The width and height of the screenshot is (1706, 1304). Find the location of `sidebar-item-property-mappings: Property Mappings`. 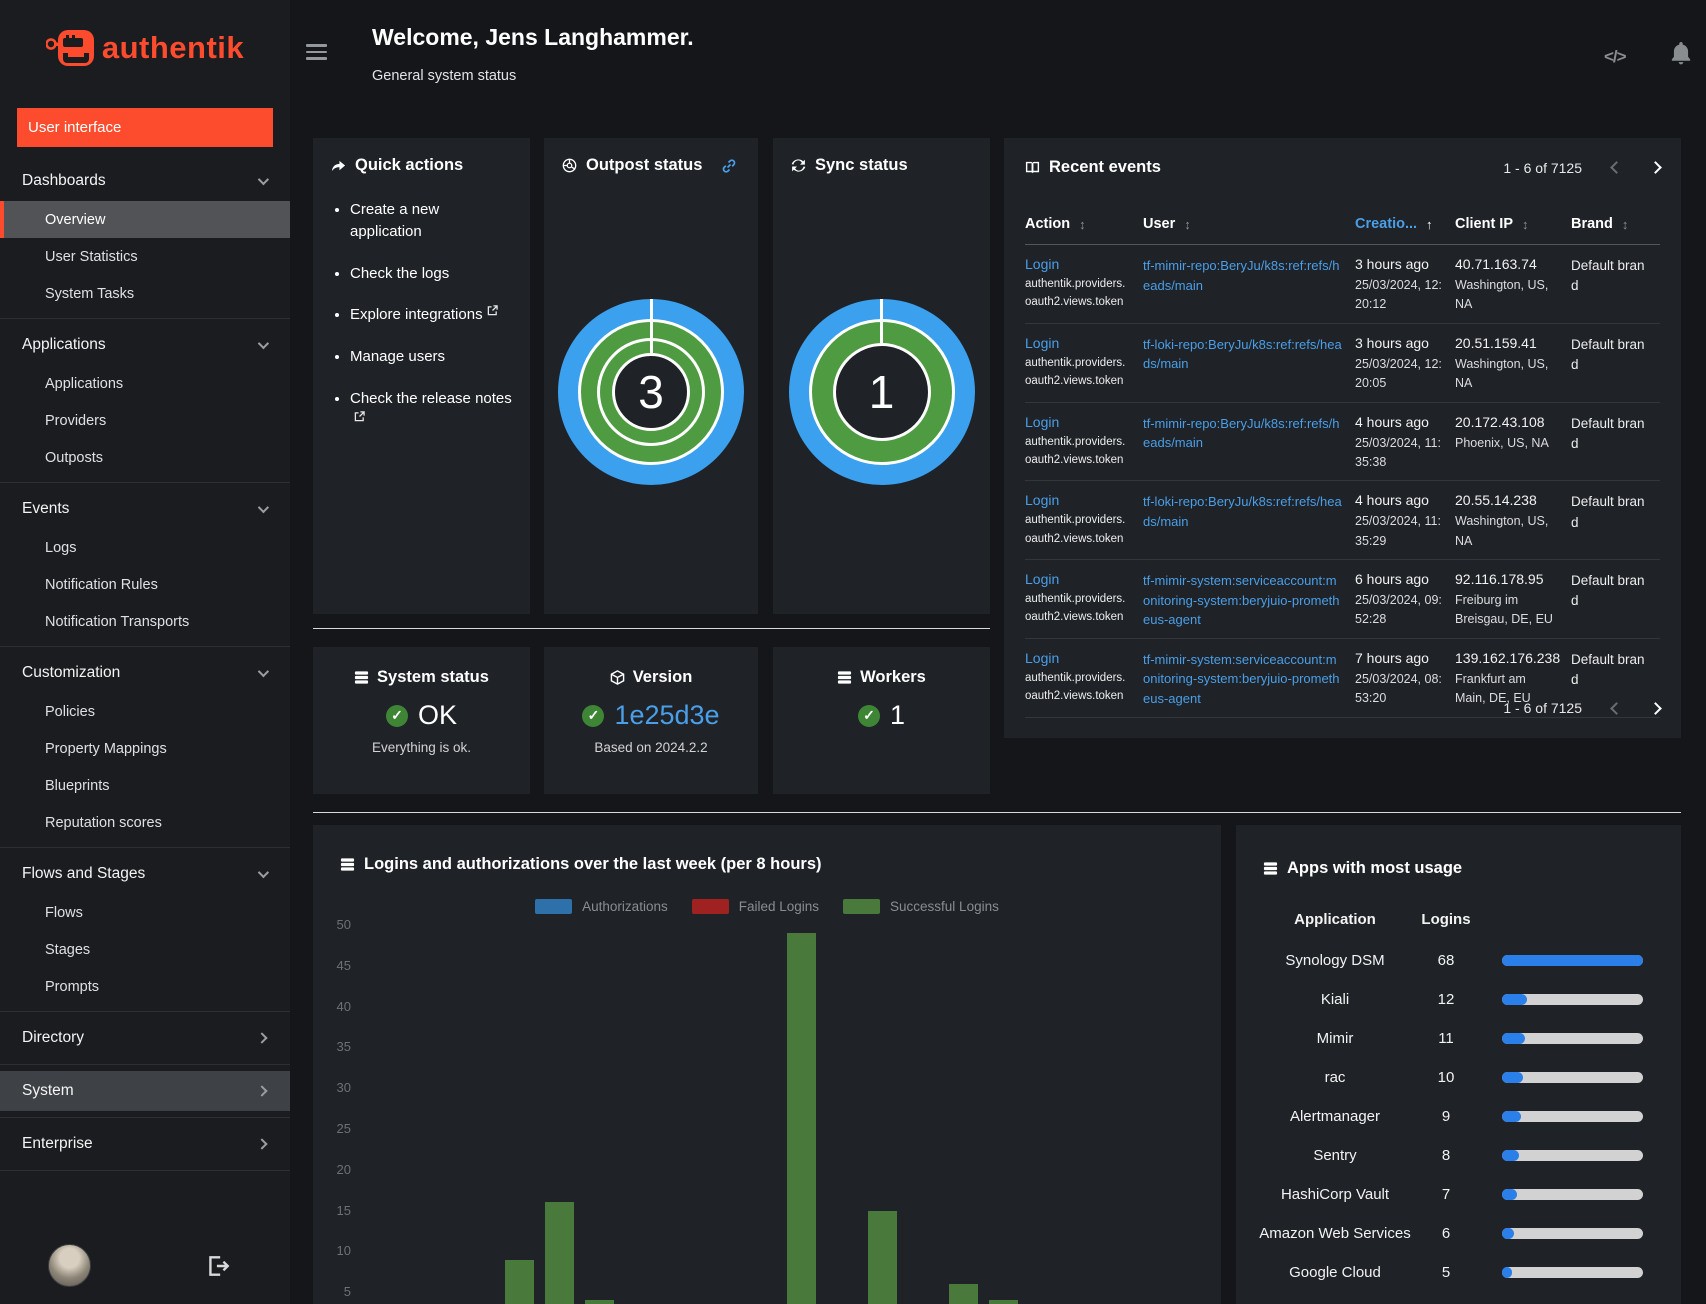

sidebar-item-property-mappings: Property Mappings is located at coordinates (145, 748).